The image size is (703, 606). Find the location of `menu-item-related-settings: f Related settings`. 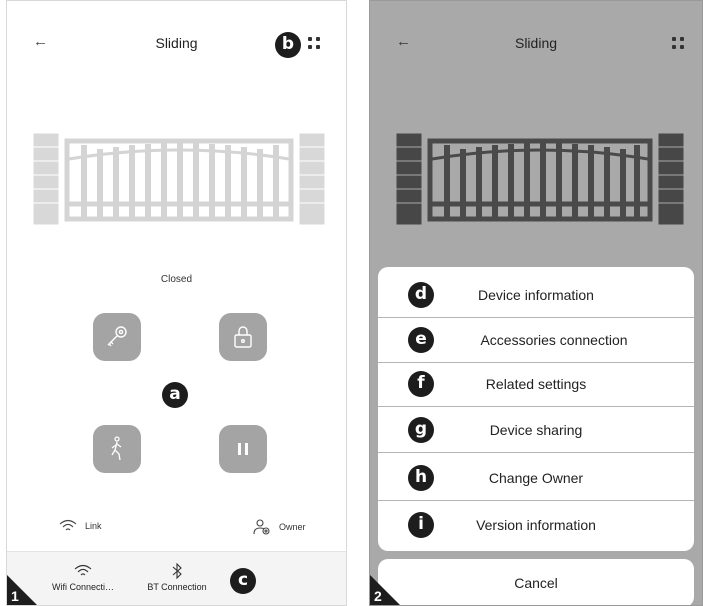

menu-item-related-settings: f Related settings is located at coordinates (536, 384).